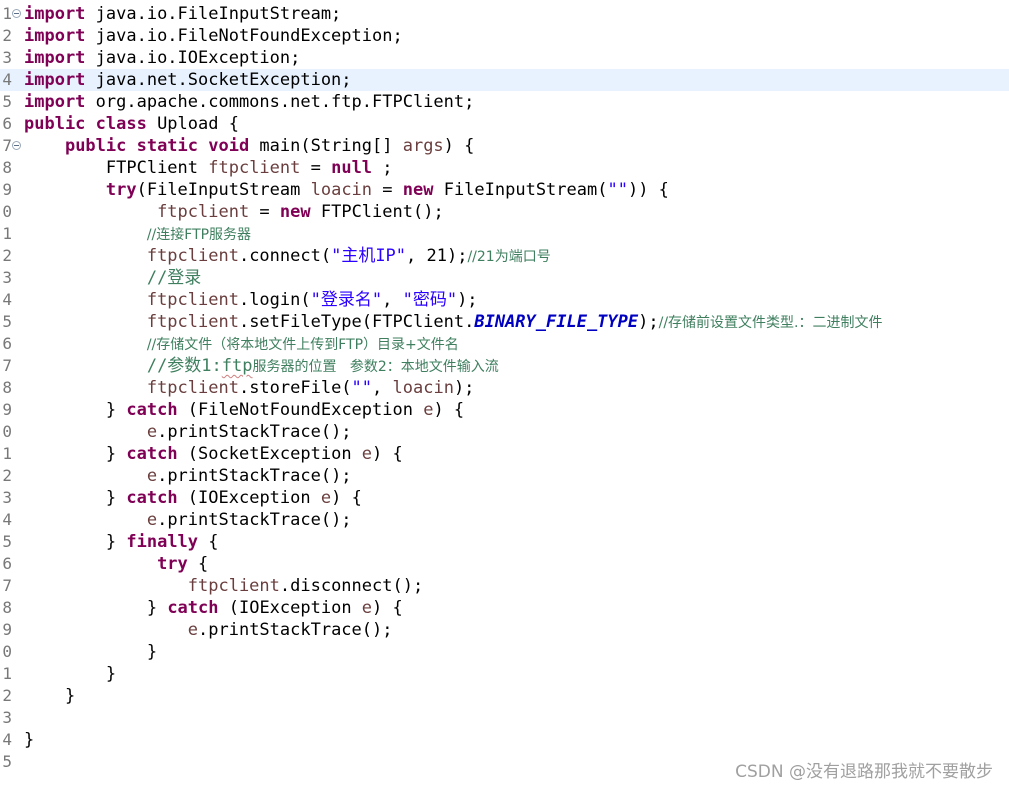  What do you see at coordinates (504, 718) in the screenshot?
I see `code-line: 3` at bounding box center [504, 718].